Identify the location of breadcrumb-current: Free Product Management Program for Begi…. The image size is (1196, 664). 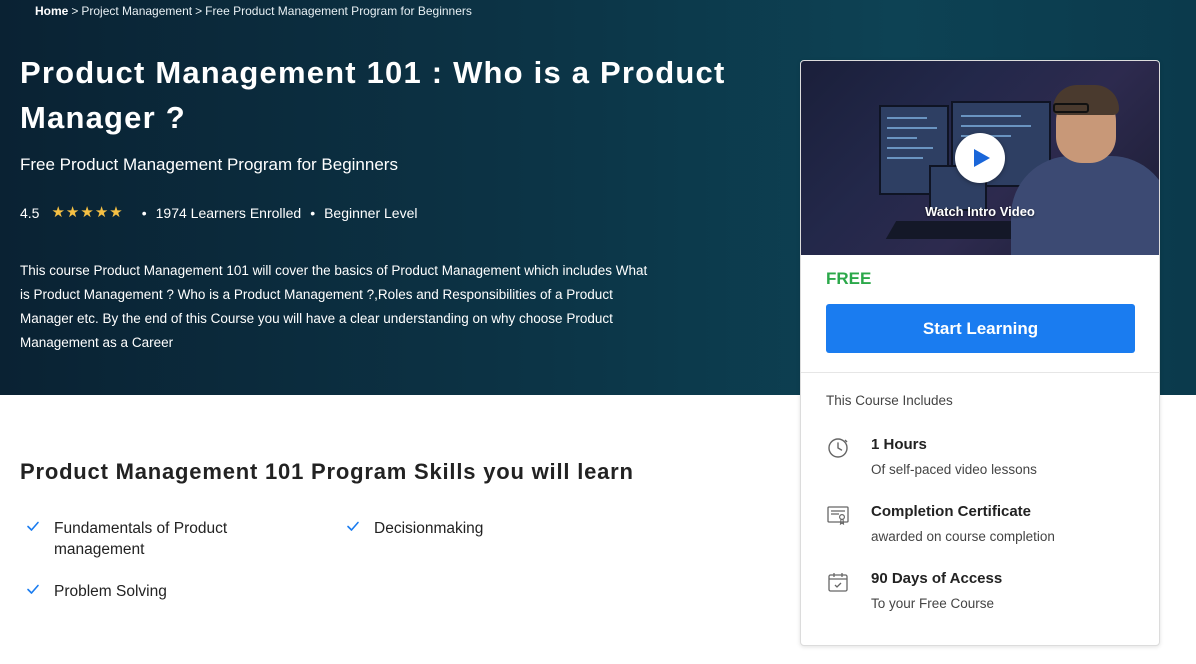
(338, 11).